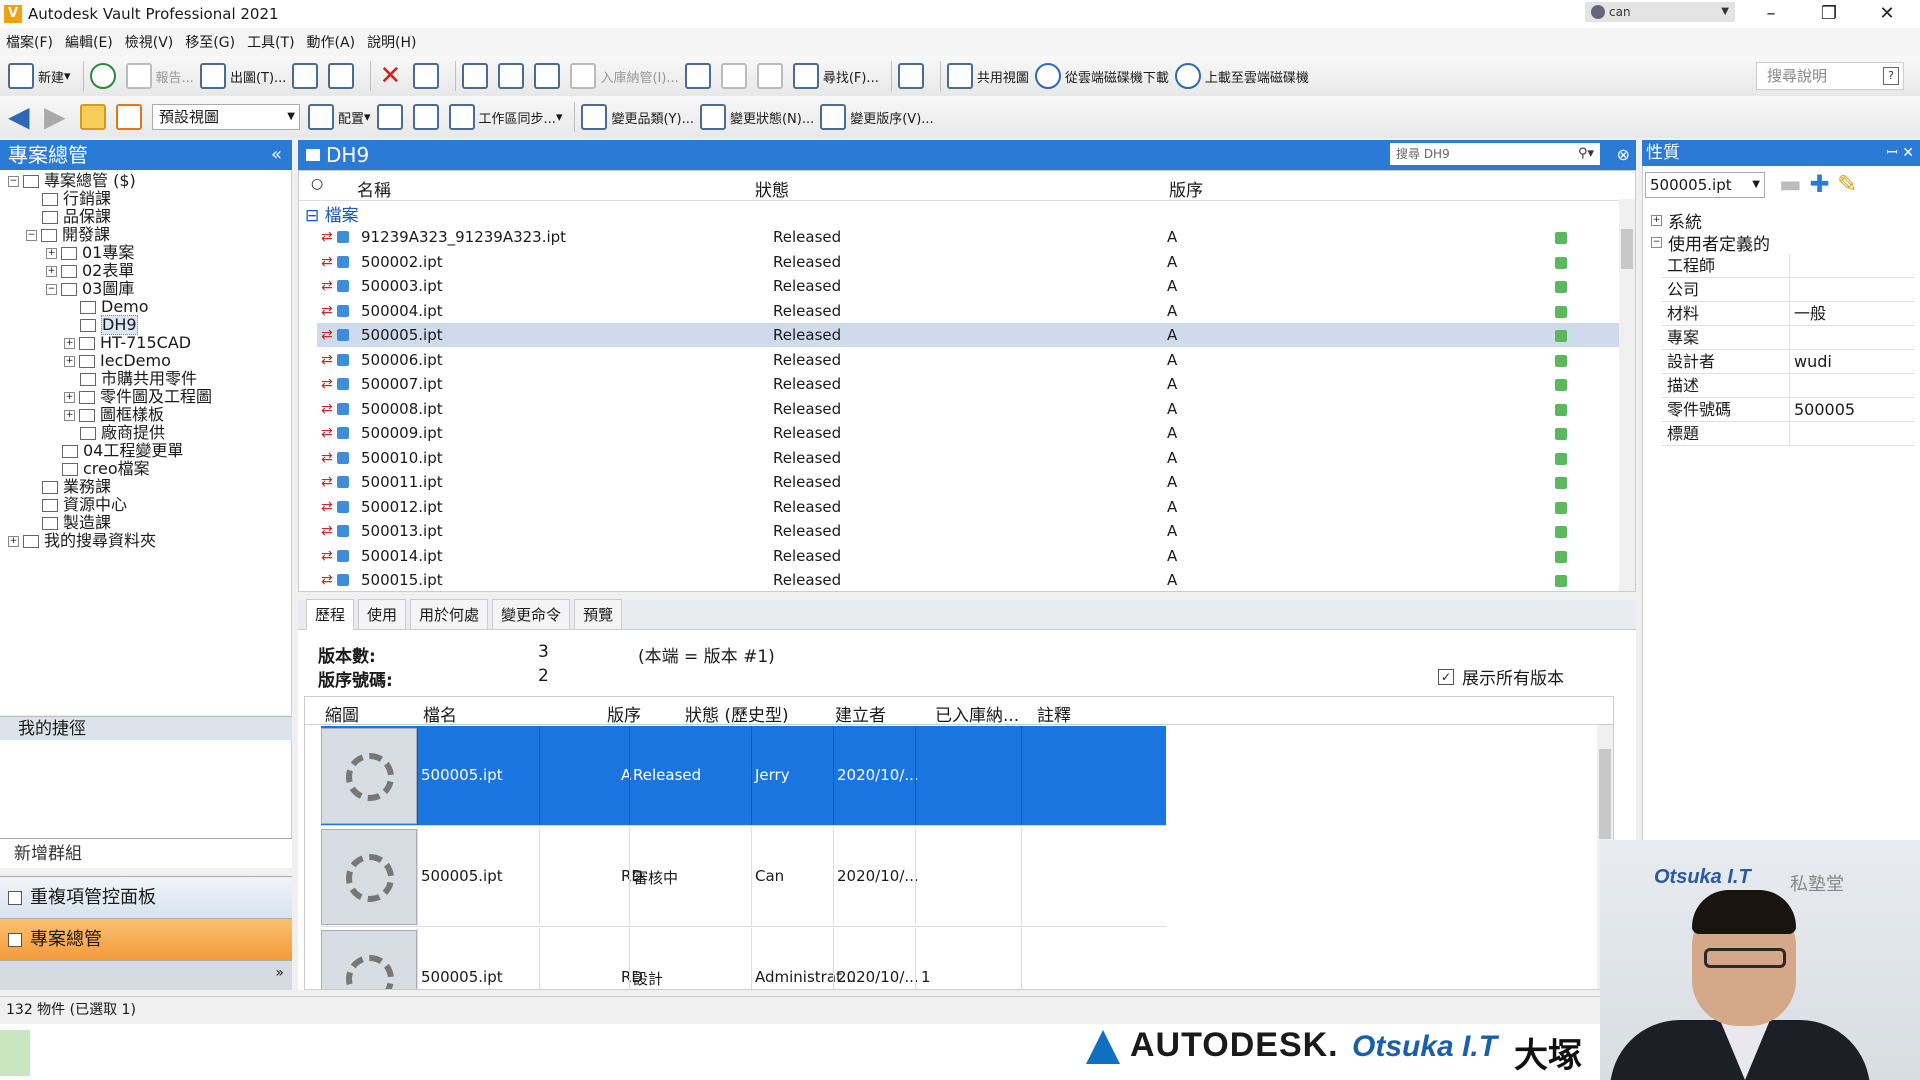 This screenshot has height=1080, width=1920. Describe the element at coordinates (968, 262) in the screenshot. I see `file-row: ⇄ 500002.ipt Released A` at that location.